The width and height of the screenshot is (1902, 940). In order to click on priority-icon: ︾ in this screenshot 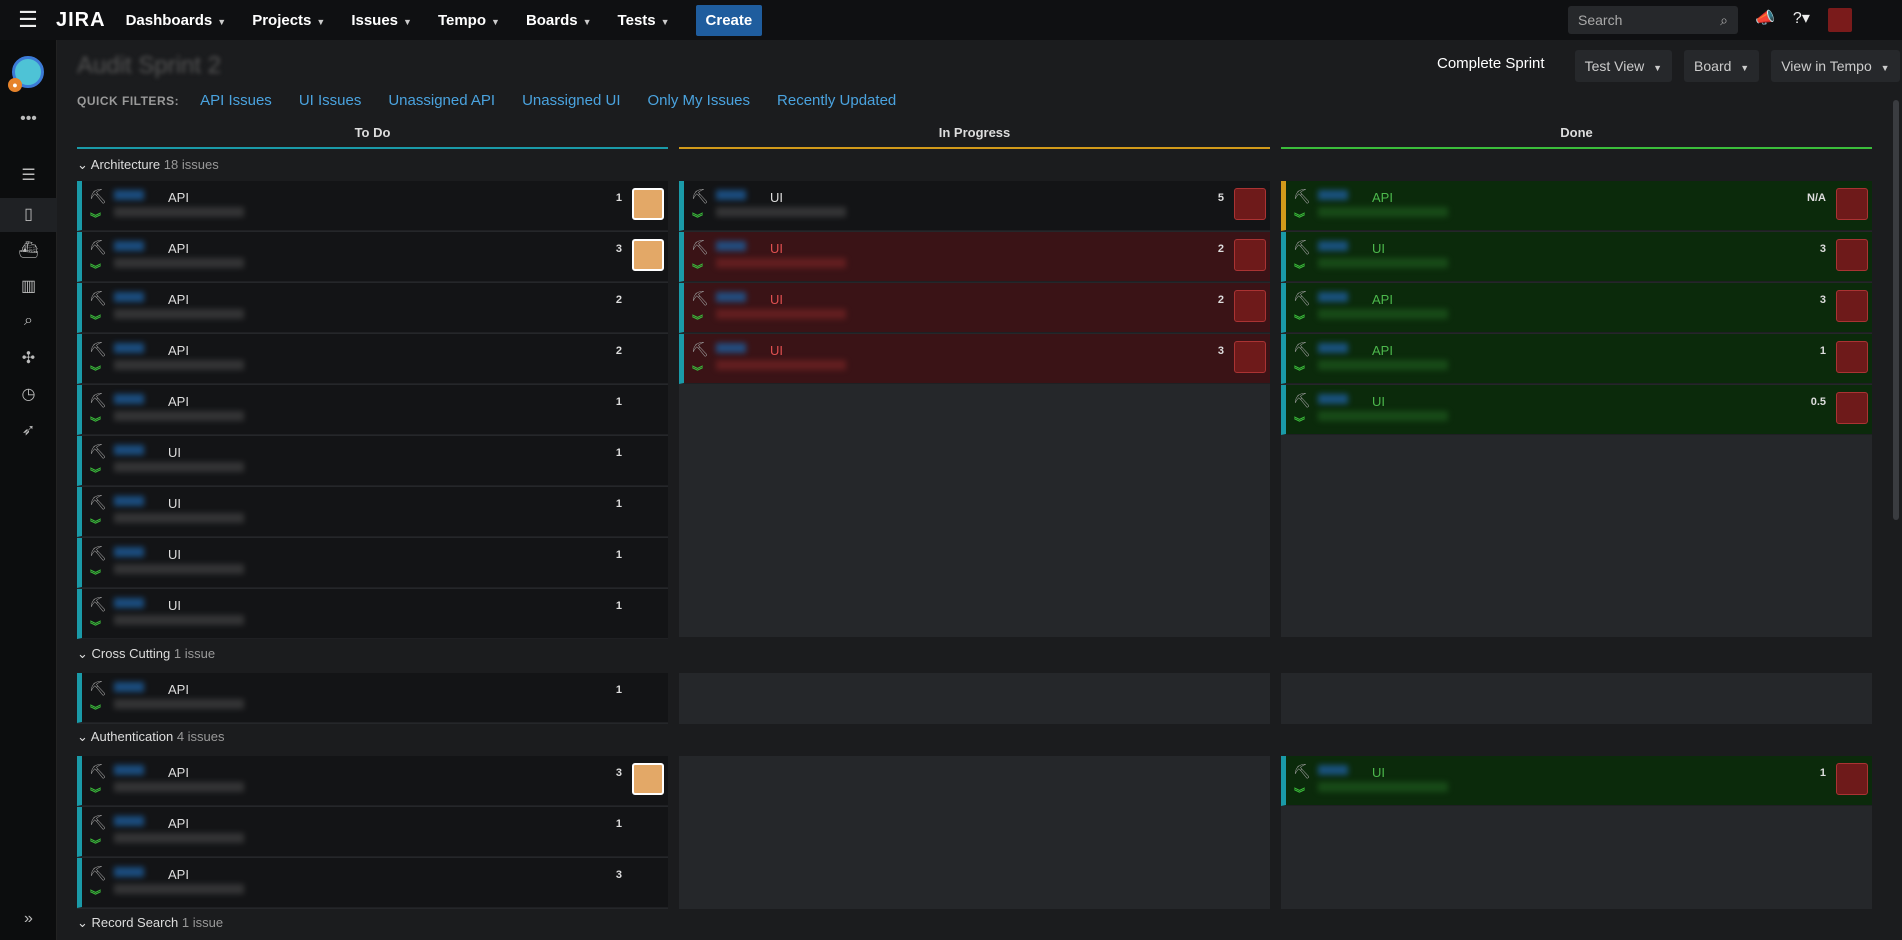, I will do `click(1299, 423)`.